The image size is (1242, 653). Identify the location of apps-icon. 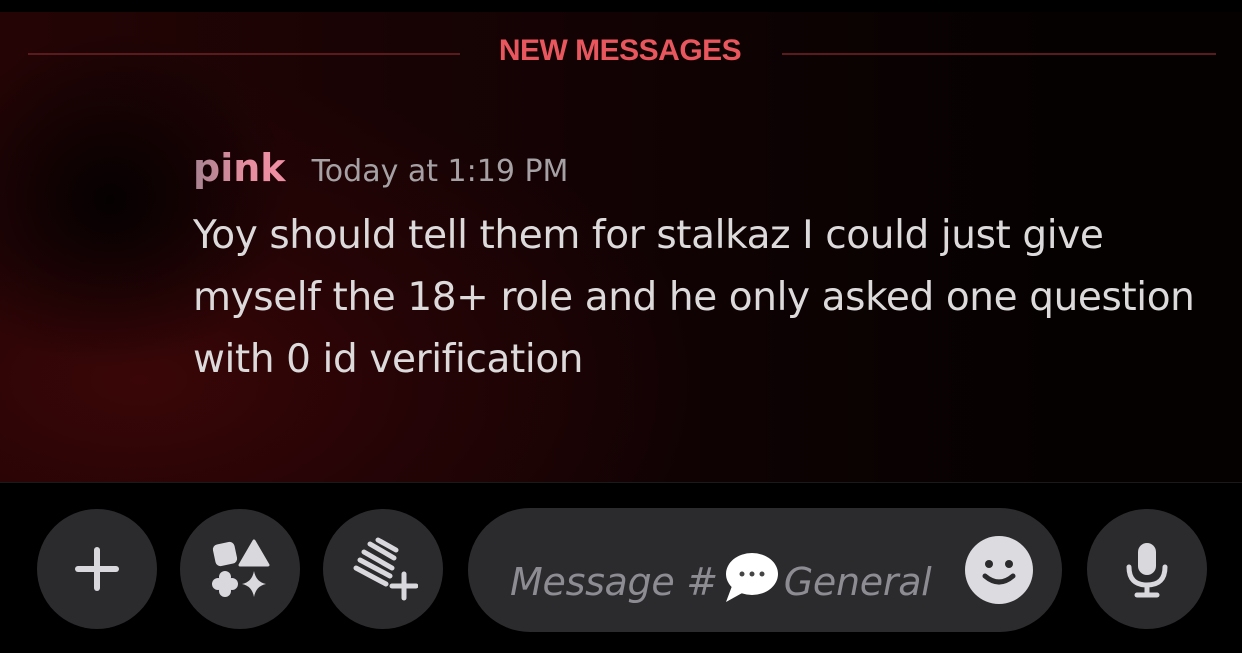
(241, 568).